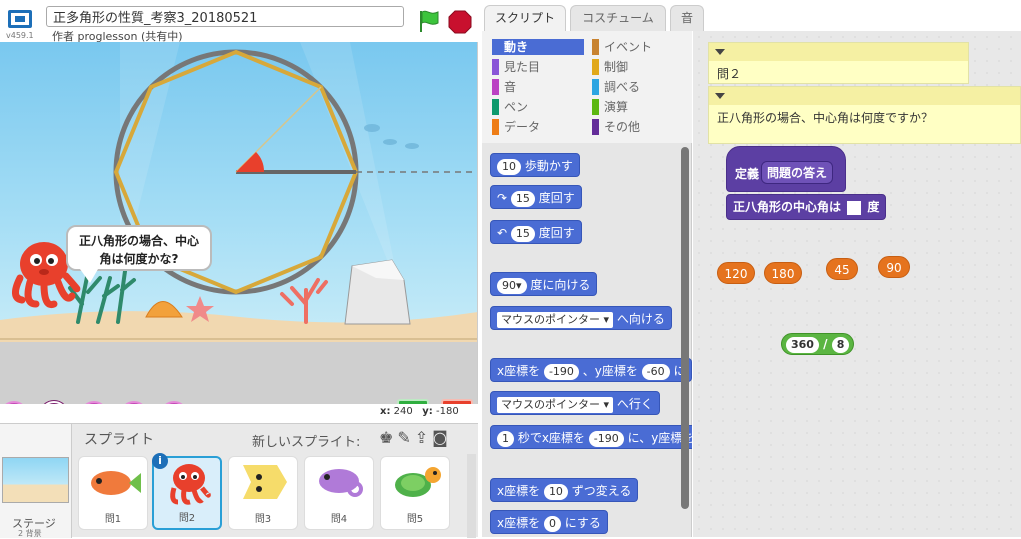 The image size is (1021, 539). I want to click on category-data: データ, so click(538, 127).